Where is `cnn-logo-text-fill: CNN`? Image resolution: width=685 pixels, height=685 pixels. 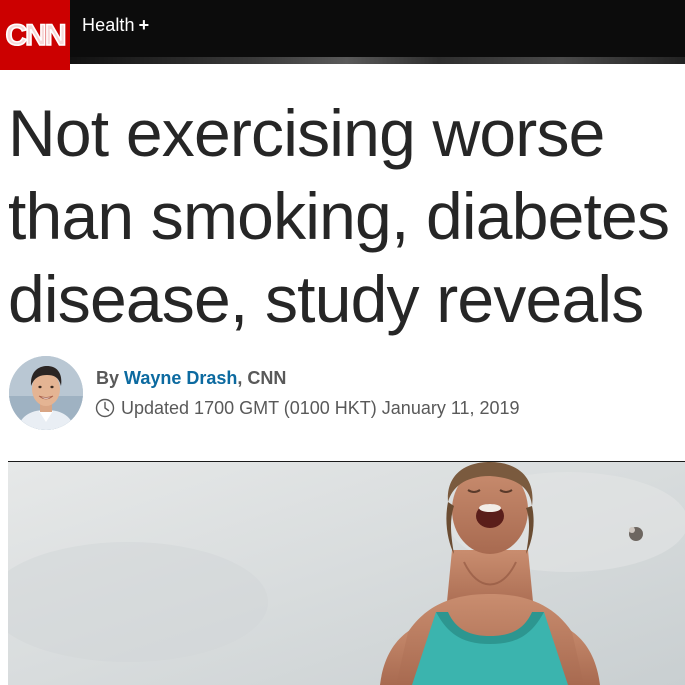 cnn-logo-text-fill: CNN is located at coordinates (35, 35).